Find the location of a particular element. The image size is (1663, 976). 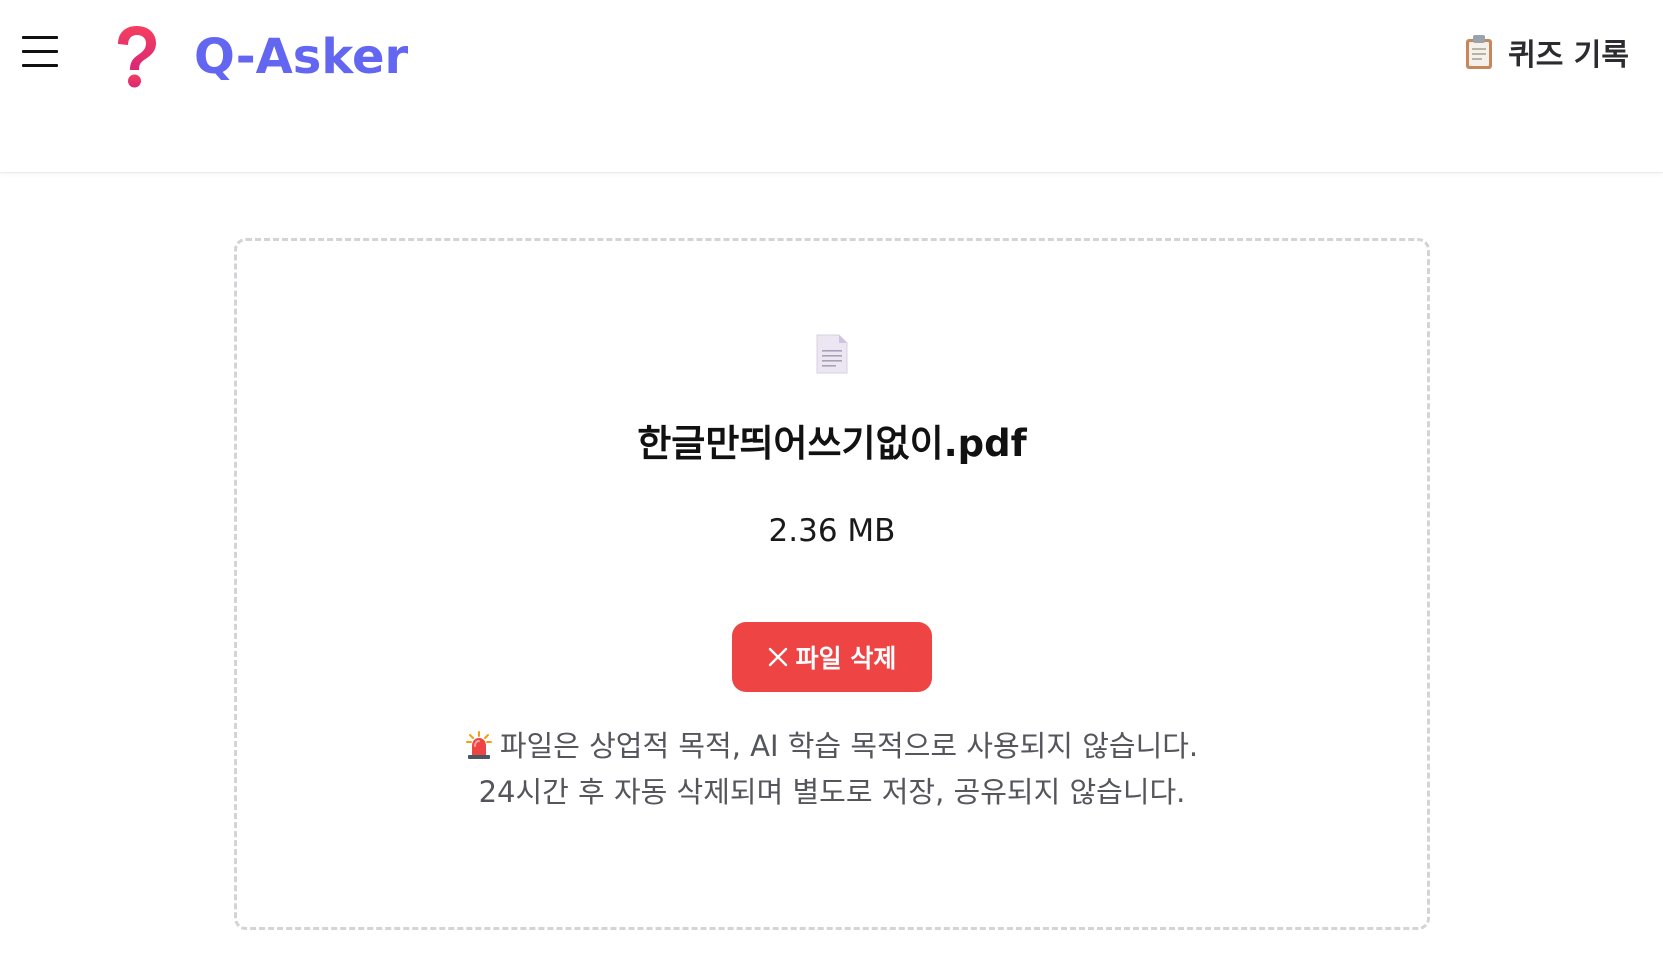

privacy-notice-line-1: 파일은 상업적 목적, AI 학습 목적으로 사용되지 않습니다. is located at coordinates (832, 746).